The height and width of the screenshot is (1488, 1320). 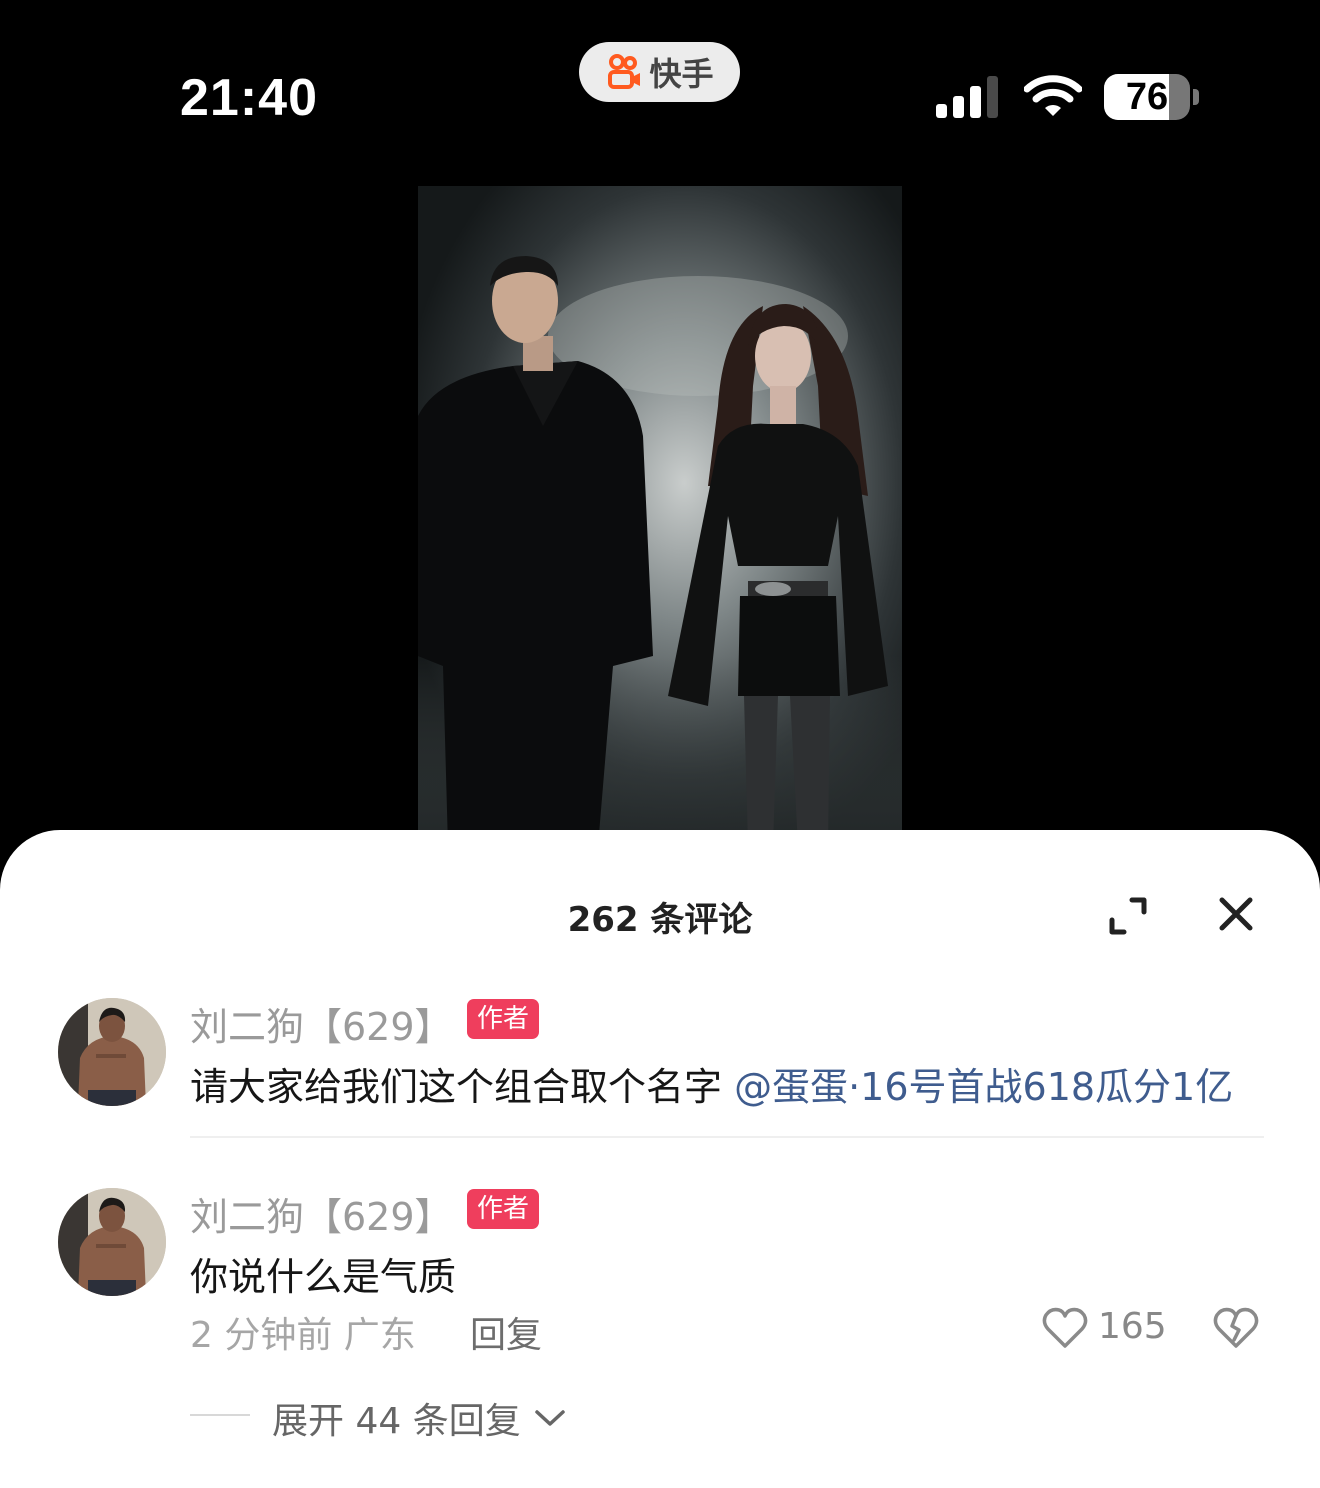 What do you see at coordinates (1065, 1328) in the screenshot?
I see `heart-icon` at bounding box center [1065, 1328].